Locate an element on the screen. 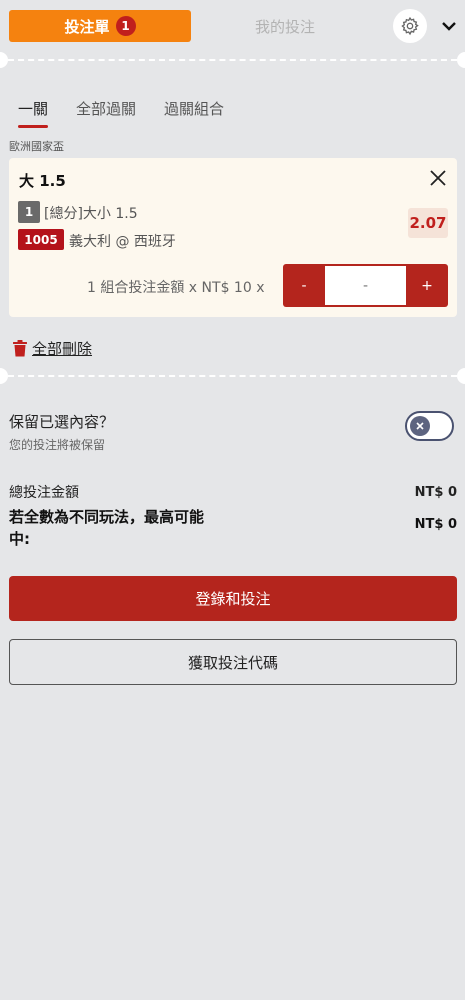 Image resolution: width=465 pixels, height=1000 pixels. top-bar: 投注單 1 我的投注 is located at coordinates (232, 26).